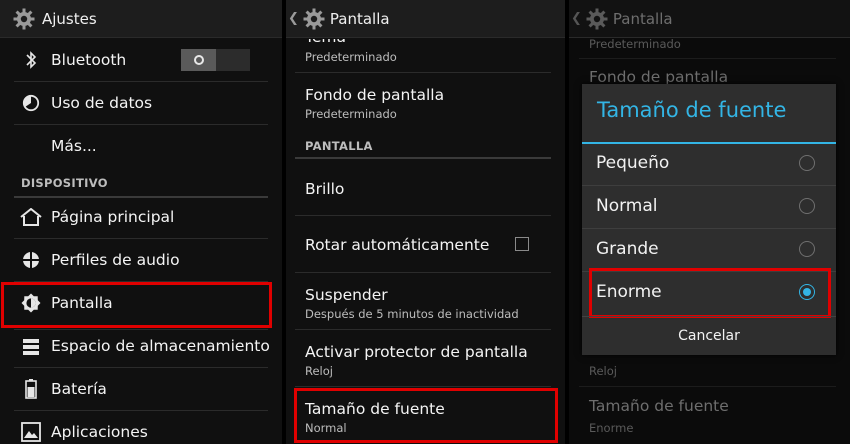 This screenshot has width=850, height=444. Describe the element at coordinates (64, 183) in the screenshot. I see `section-device: DISPOSITIVO` at that location.